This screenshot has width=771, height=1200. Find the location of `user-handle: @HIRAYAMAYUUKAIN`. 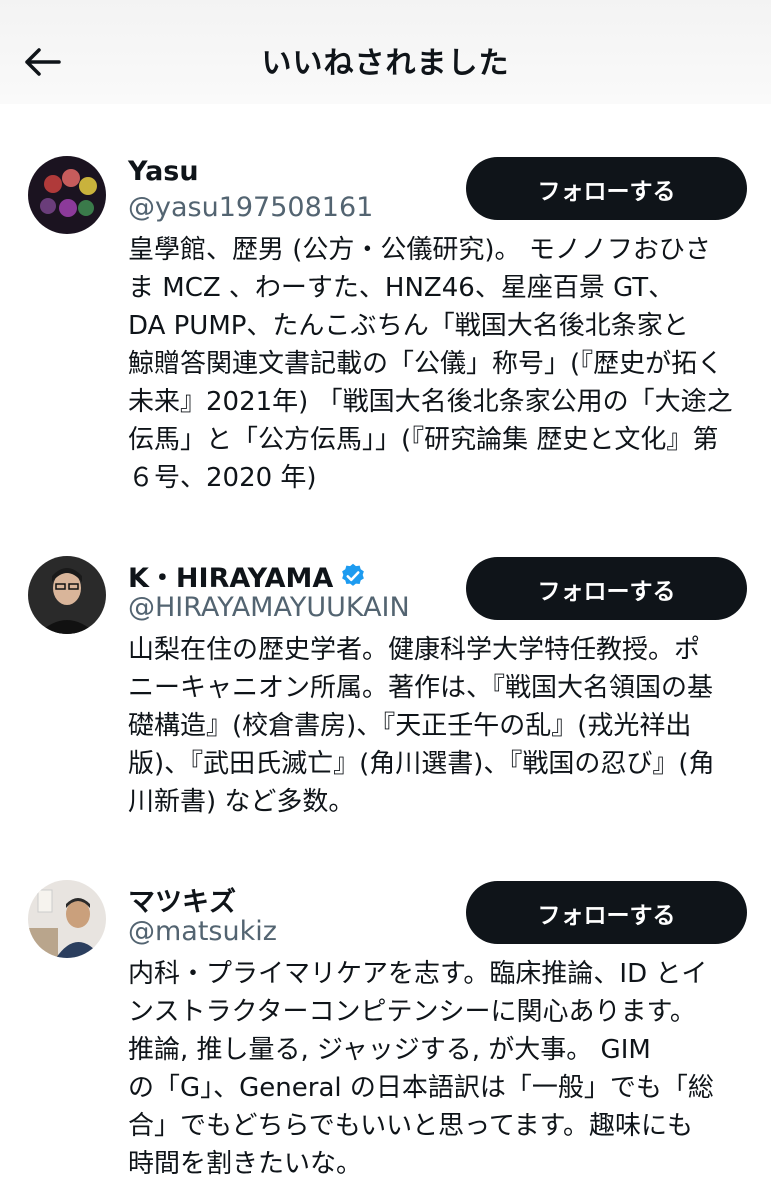

user-handle: @HIRAYAMAYUUKAIN is located at coordinates (269, 607).